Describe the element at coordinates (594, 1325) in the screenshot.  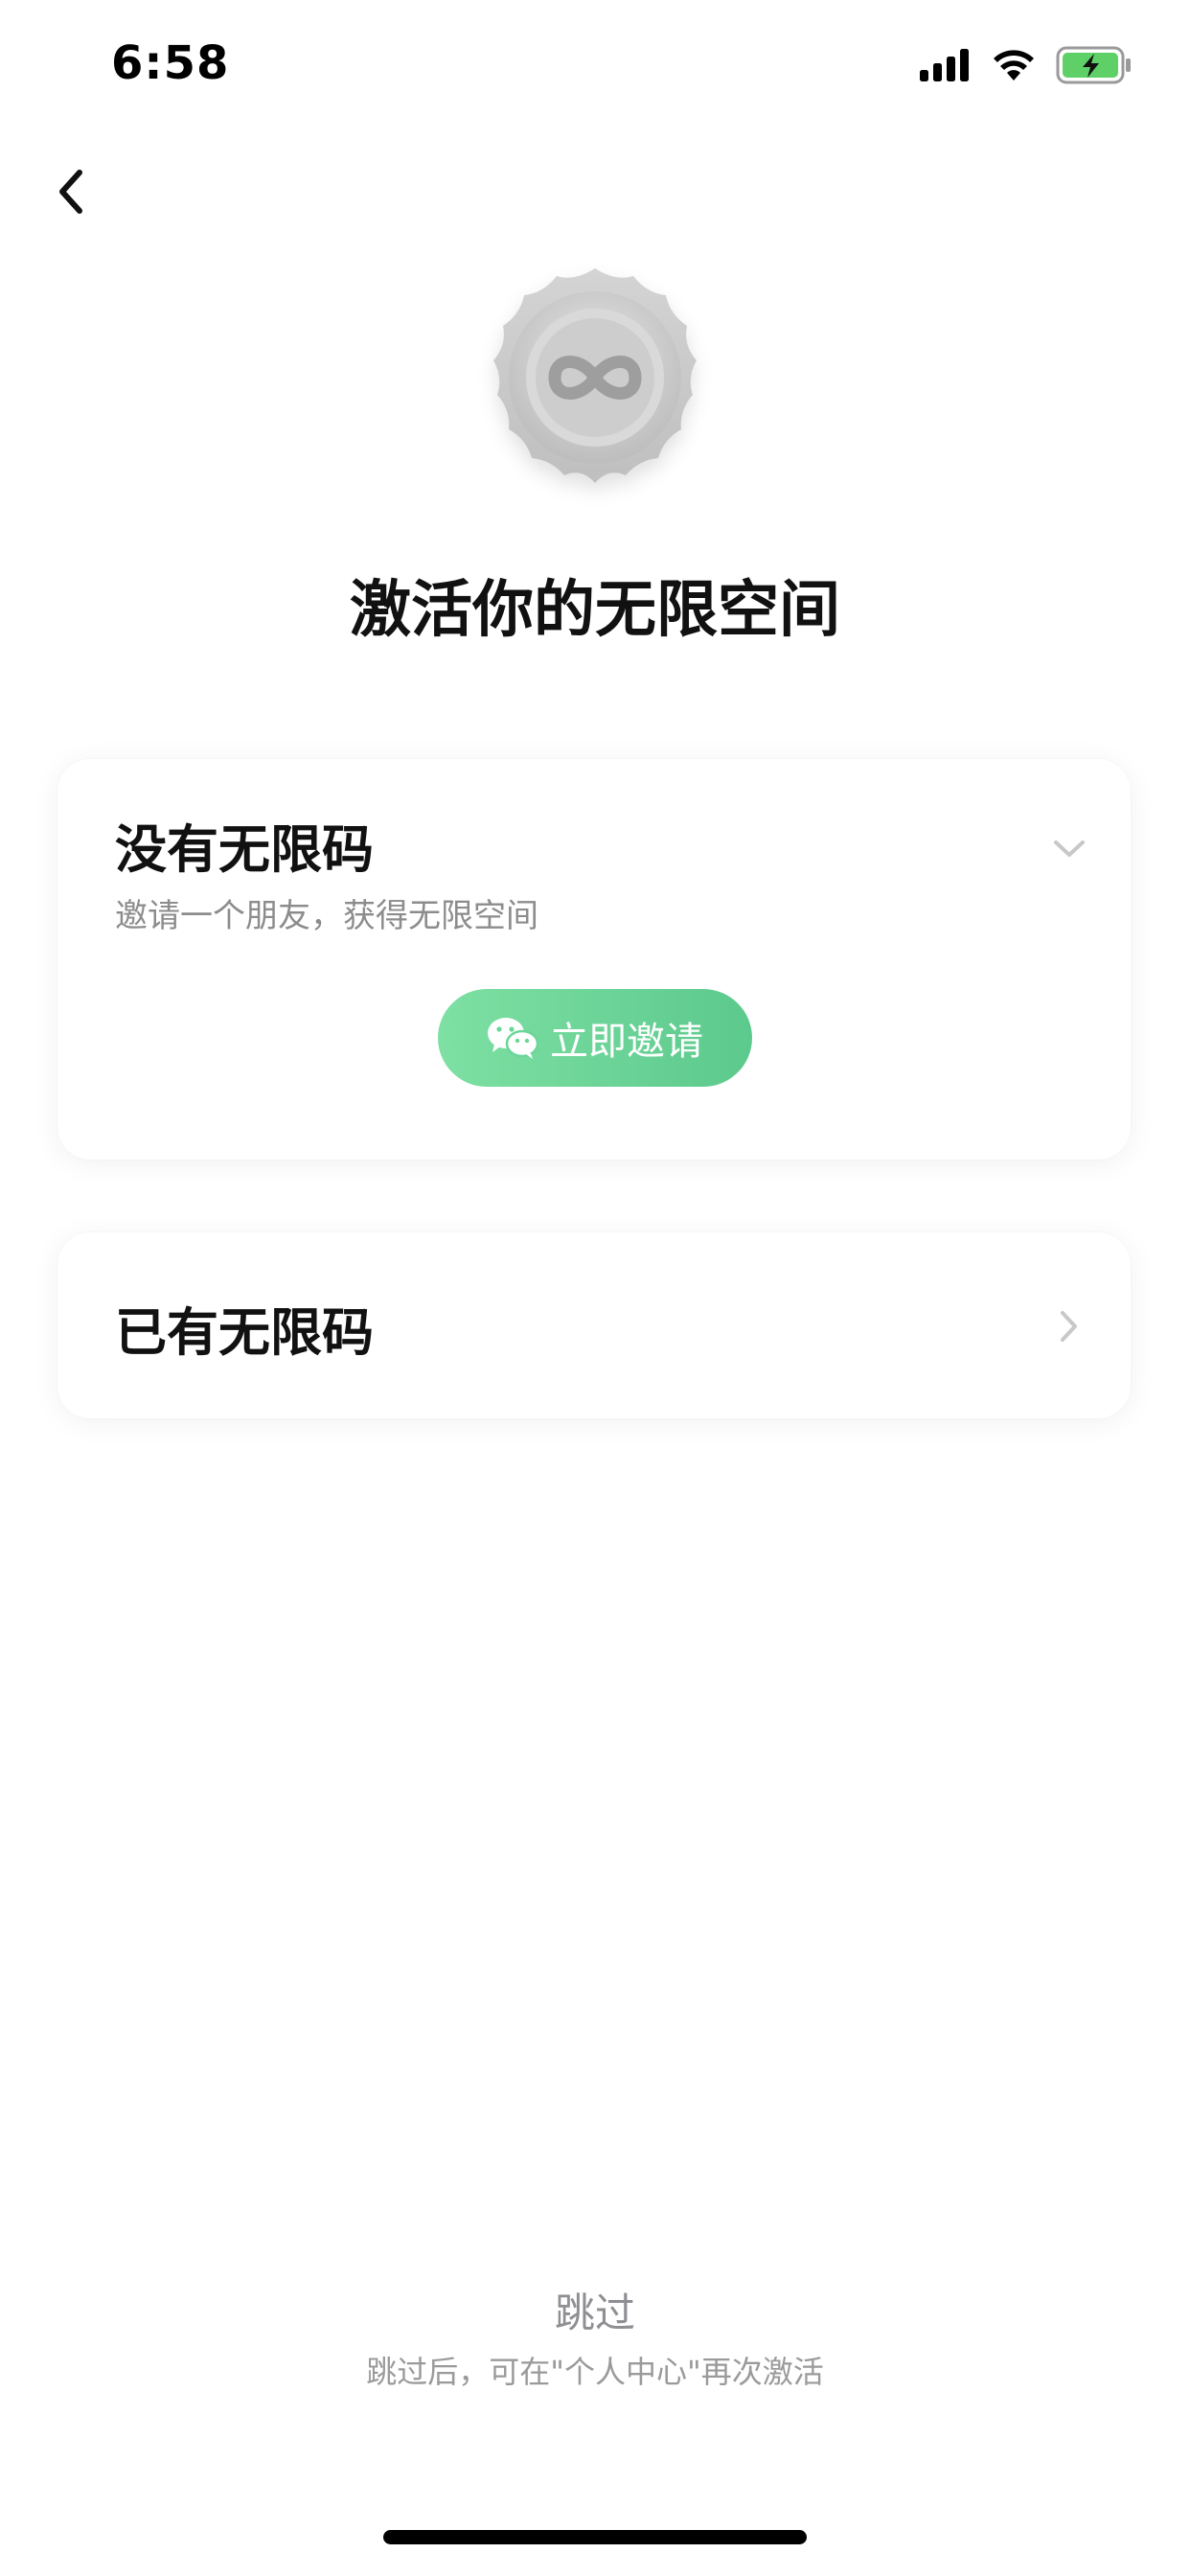
I see `have-code-row: 已有无限码` at that location.